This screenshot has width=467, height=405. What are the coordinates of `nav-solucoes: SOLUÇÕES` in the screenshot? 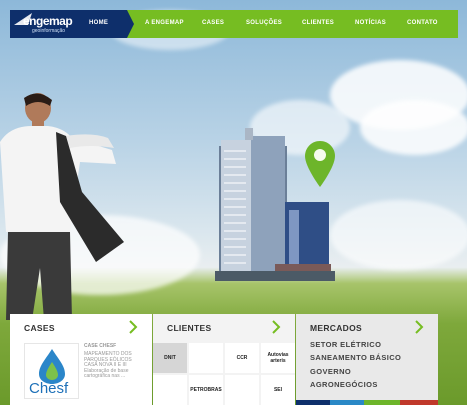 It's located at (264, 23).